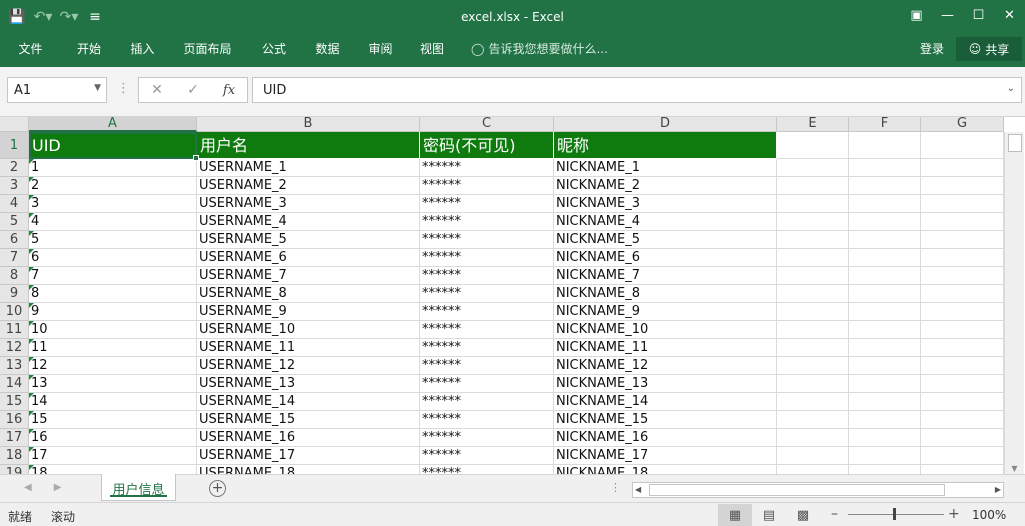 The image size is (1025, 526). What do you see at coordinates (14, 456) in the screenshot?
I see `row-header: 18` at bounding box center [14, 456].